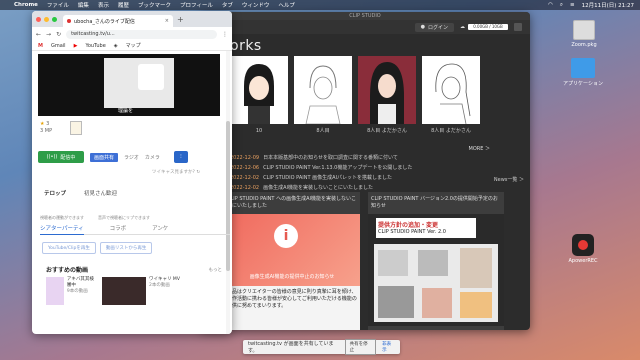 The image size is (640, 360). Describe the element at coordinates (176, 172) in the screenshot. I see `hint-text: ツイキャス見ますか? ↻` at that location.